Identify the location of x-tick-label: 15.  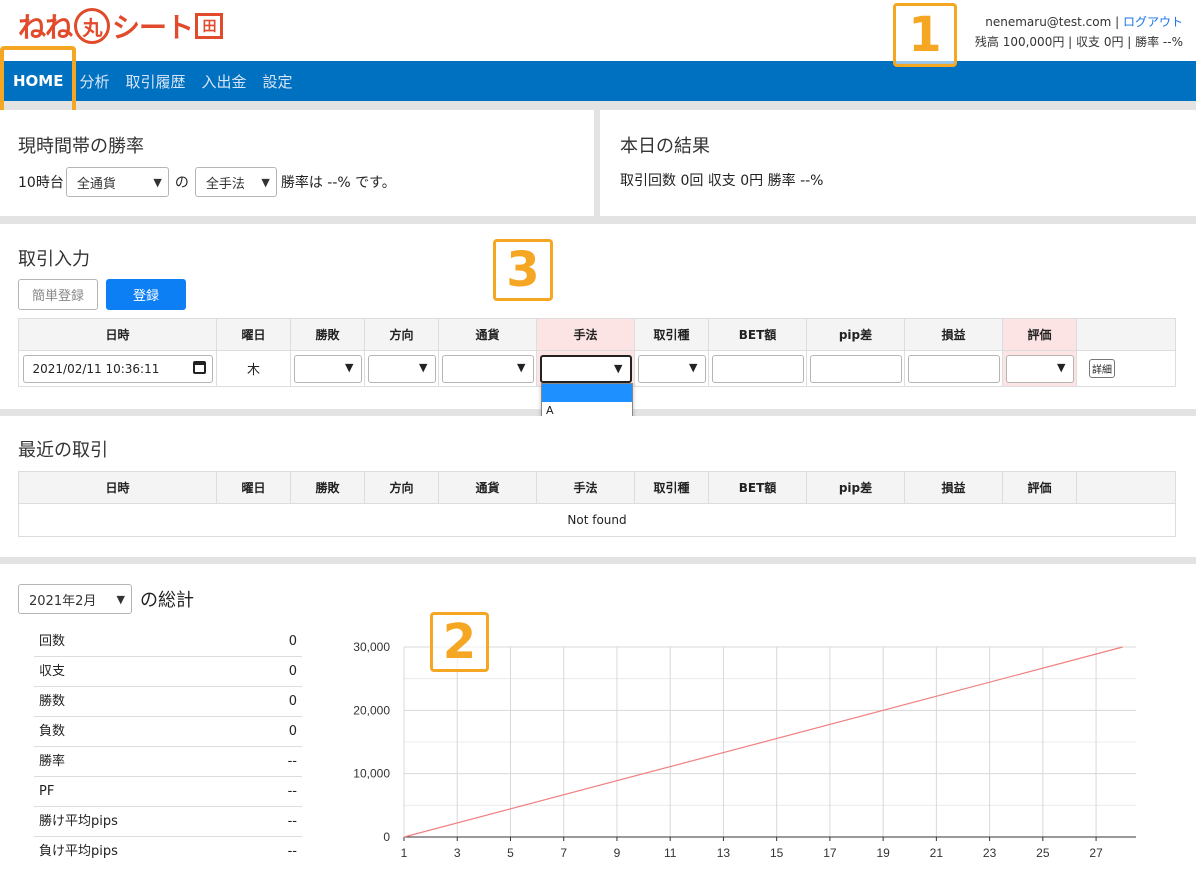
(777, 853).